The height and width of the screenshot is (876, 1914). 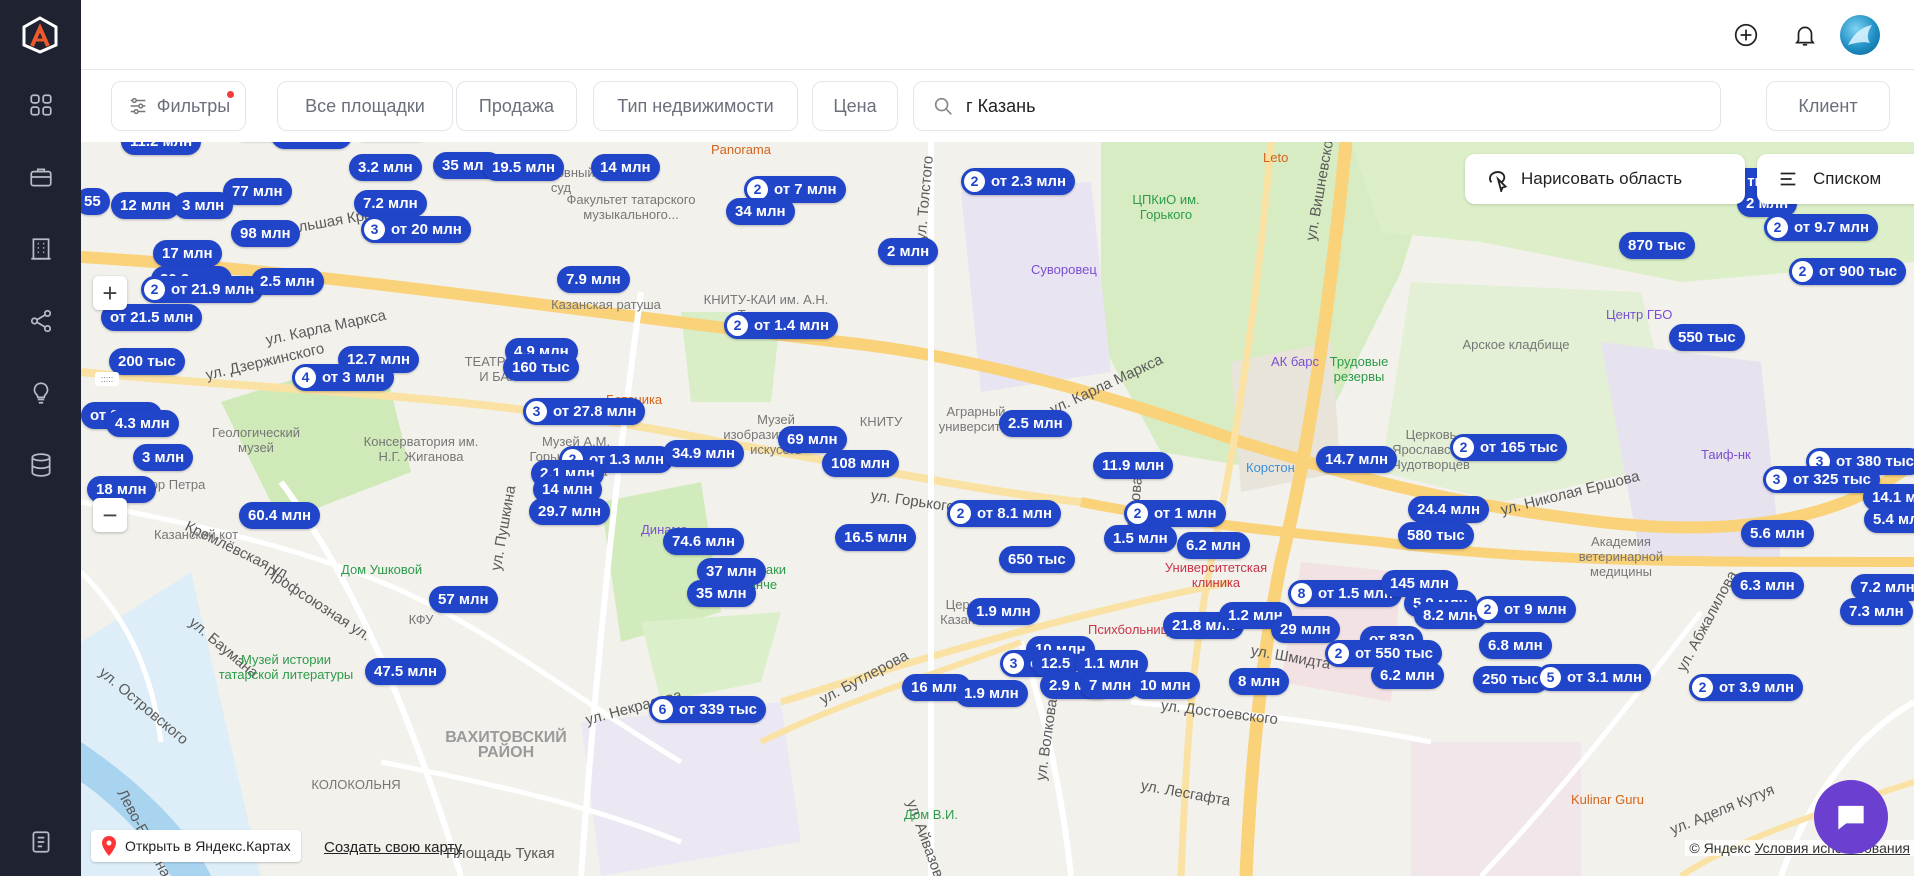 I want to click on price-pin: 14.7 млн, so click(x=1357, y=459).